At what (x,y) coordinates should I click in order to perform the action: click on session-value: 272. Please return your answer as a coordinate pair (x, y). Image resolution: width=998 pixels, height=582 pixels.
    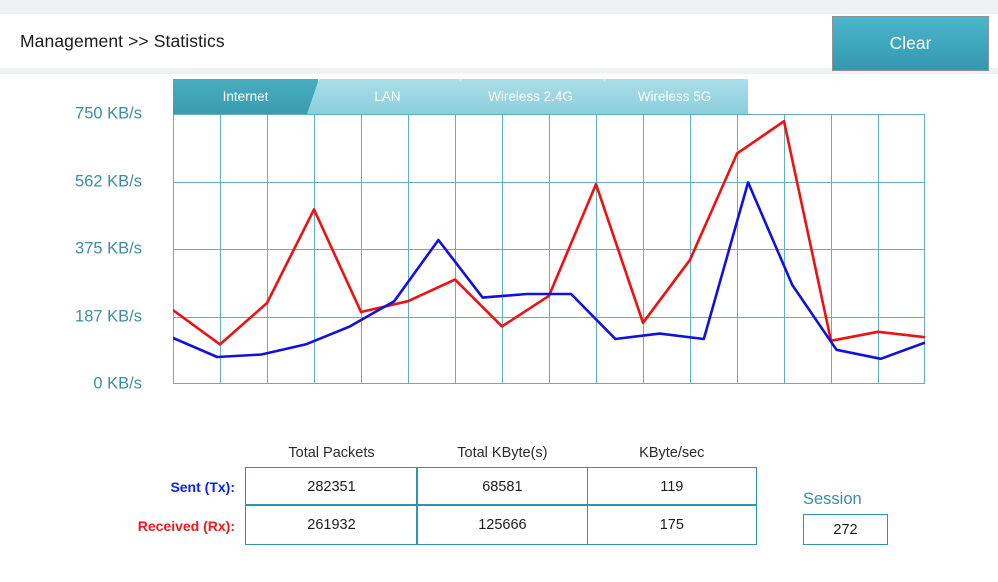
    Looking at the image, I should click on (845, 529).